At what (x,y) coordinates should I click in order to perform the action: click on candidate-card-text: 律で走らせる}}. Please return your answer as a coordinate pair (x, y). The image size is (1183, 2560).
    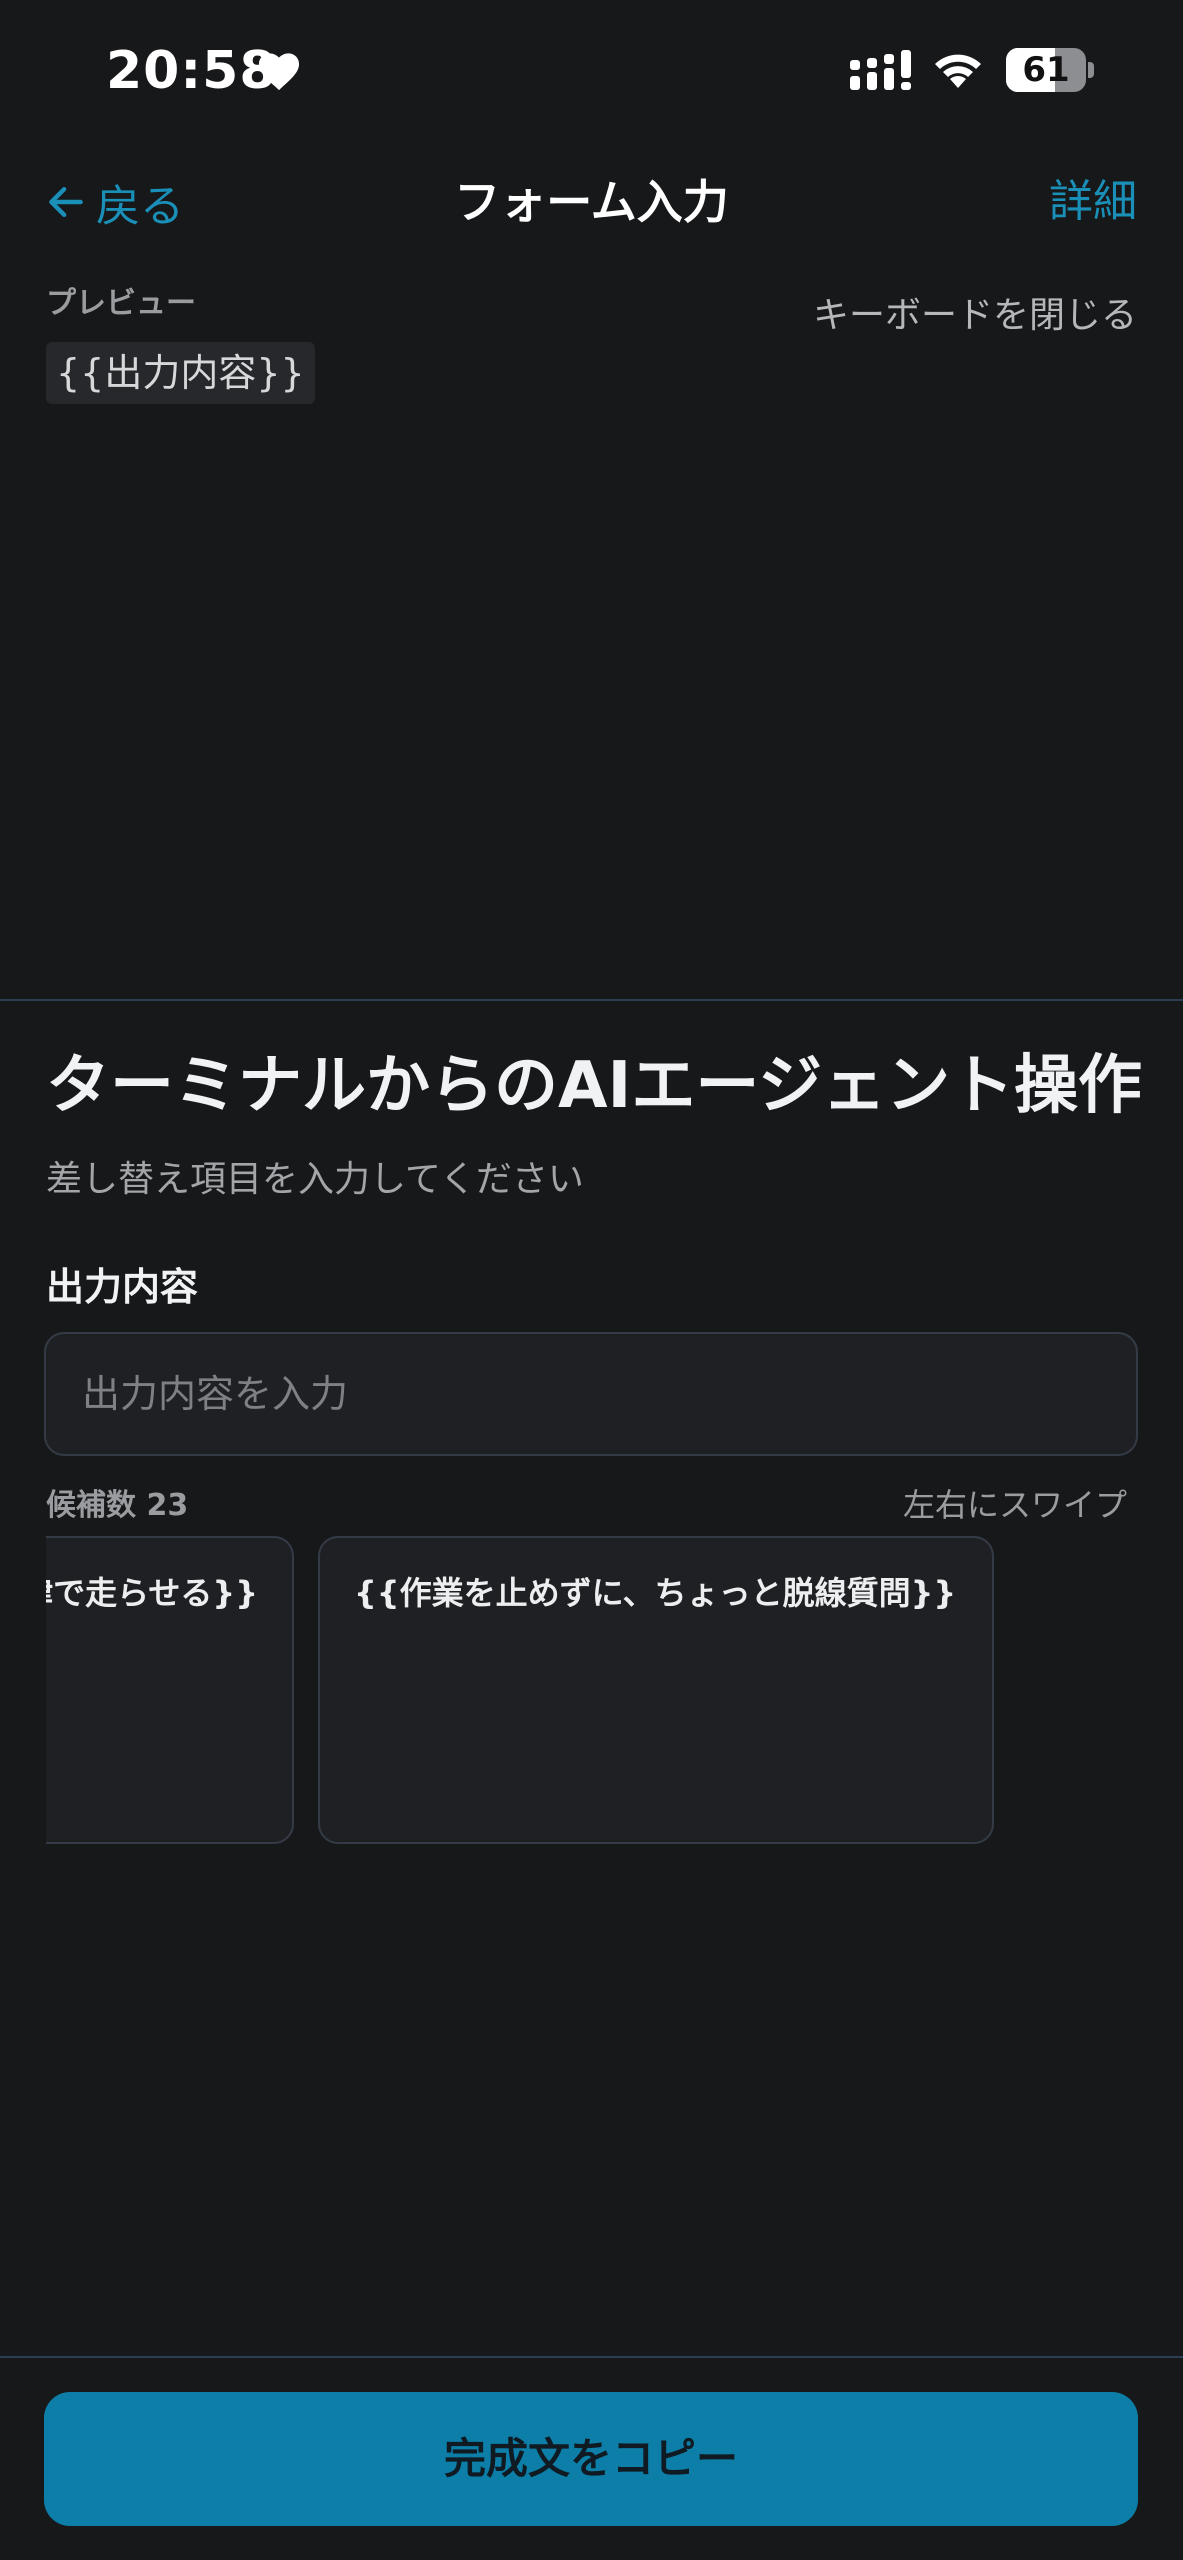
    Looking at the image, I should click on (152, 1593).